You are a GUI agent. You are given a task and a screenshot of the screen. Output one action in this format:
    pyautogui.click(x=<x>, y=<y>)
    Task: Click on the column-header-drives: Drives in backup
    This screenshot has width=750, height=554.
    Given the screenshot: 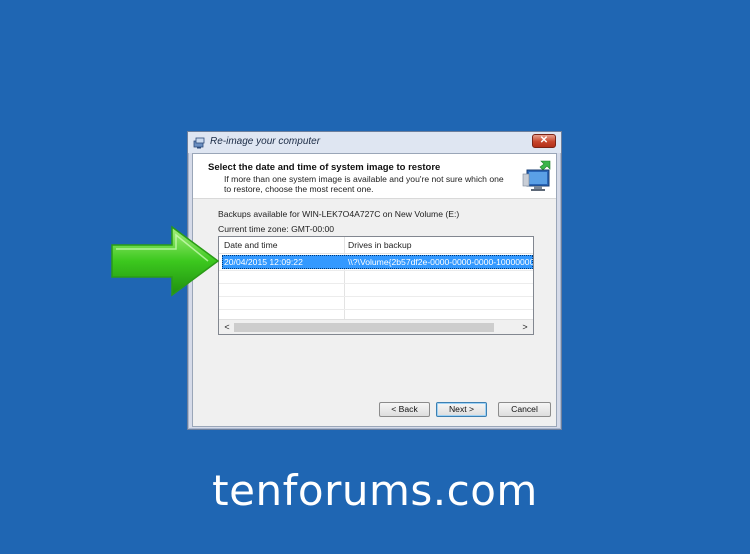 What is the action you would take?
    pyautogui.click(x=380, y=245)
    